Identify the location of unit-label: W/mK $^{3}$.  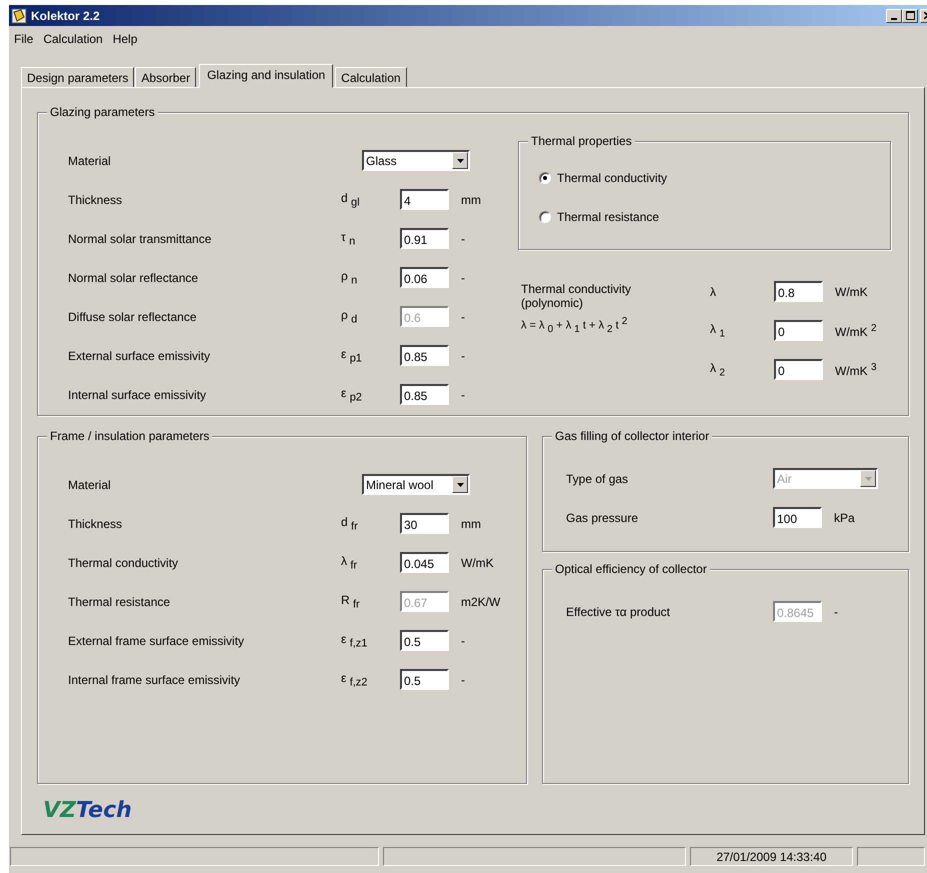
(856, 370).